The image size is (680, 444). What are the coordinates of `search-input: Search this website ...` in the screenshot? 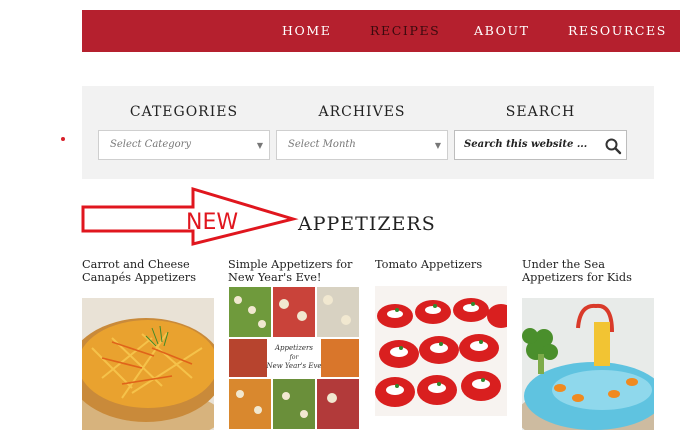 It's located at (540, 145).